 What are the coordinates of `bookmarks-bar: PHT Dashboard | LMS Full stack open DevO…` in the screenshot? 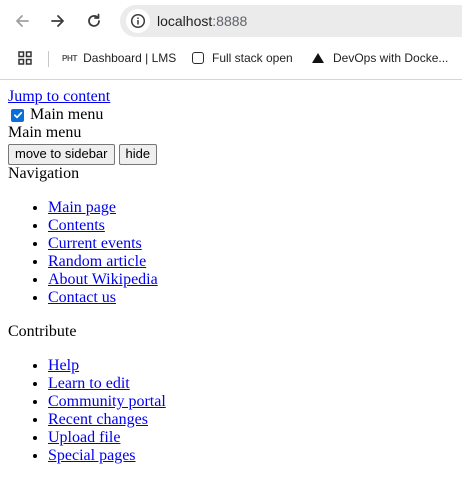 It's located at (231, 58).